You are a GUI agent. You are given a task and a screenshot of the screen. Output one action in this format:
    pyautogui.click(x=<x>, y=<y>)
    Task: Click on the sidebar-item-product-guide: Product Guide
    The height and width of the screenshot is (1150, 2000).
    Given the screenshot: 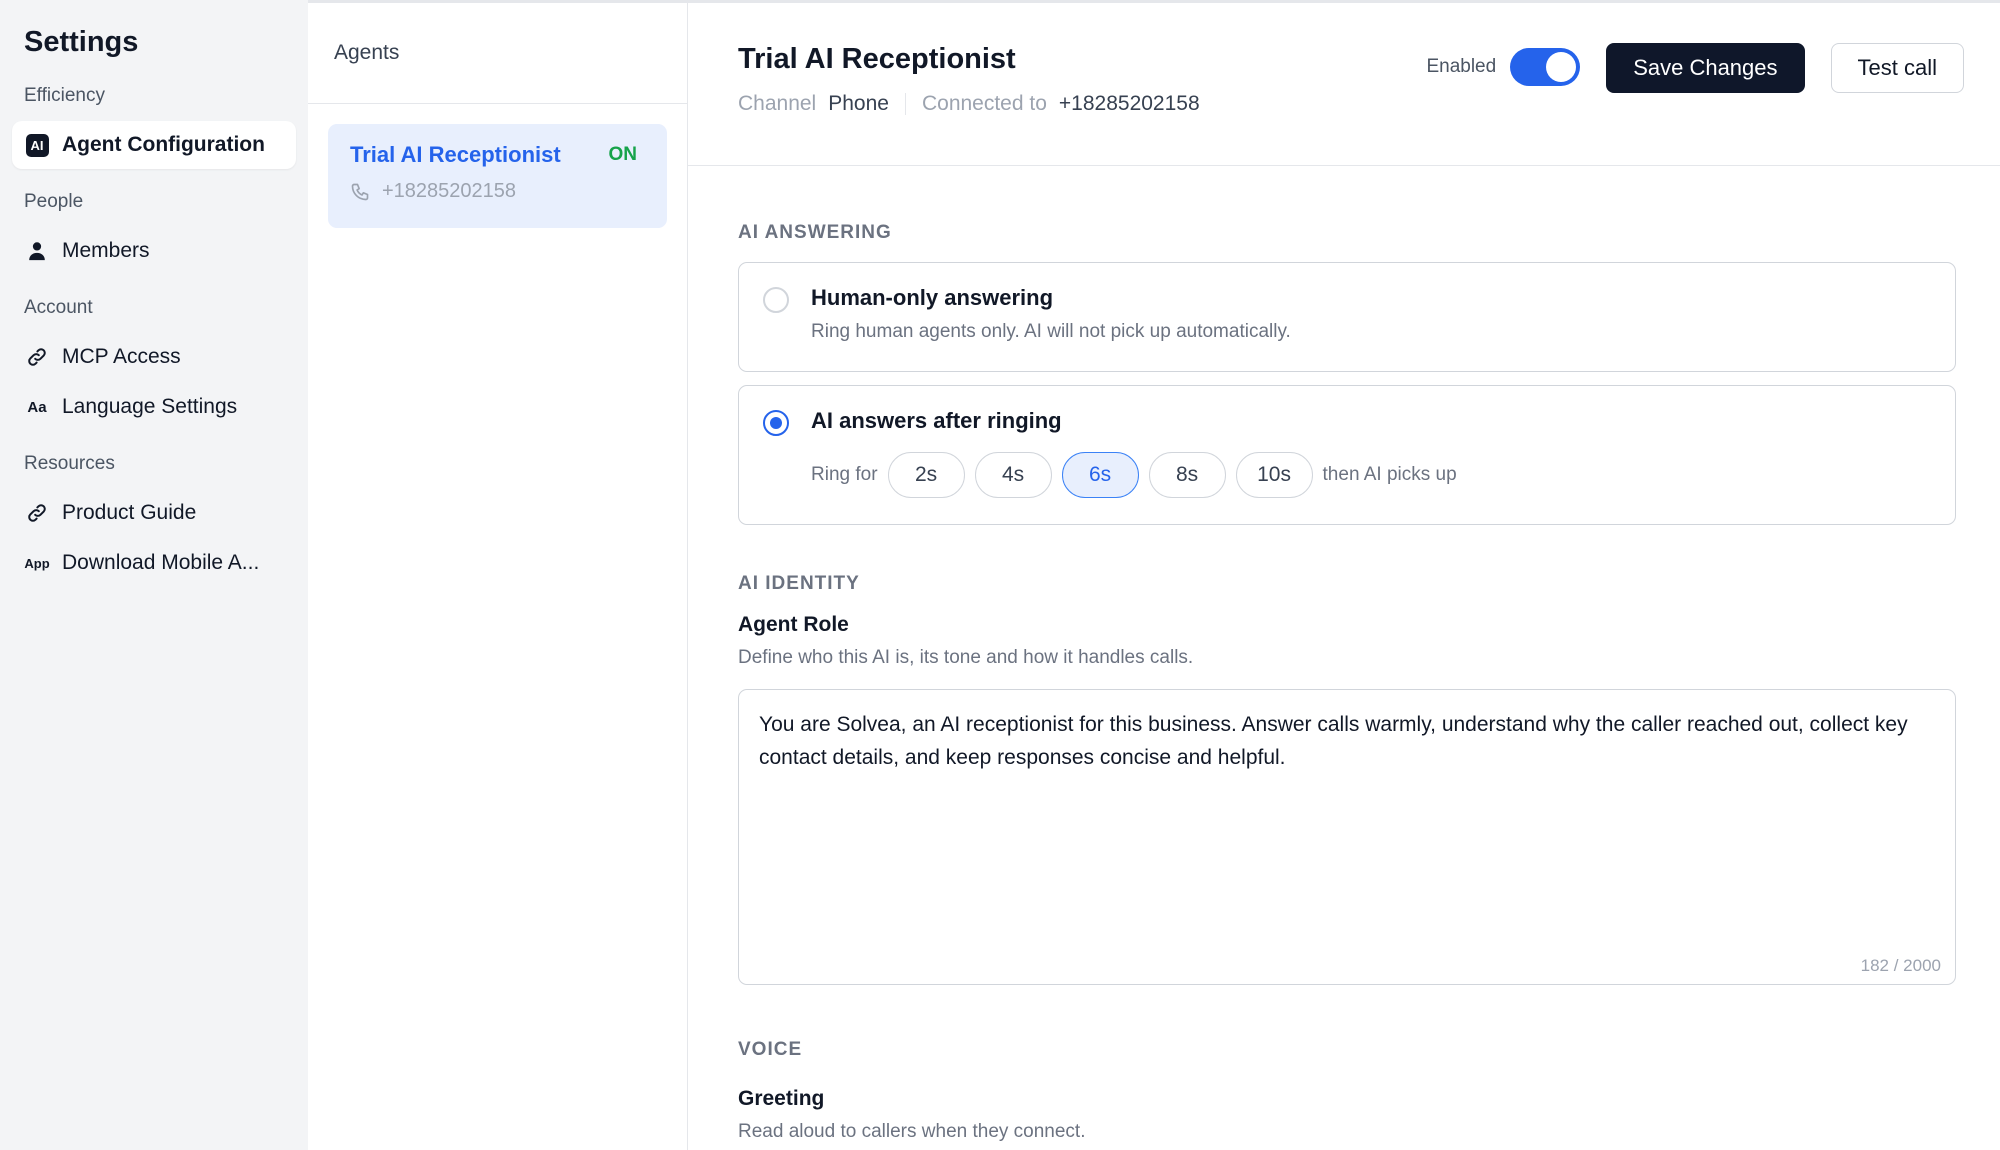 What is the action you would take?
    pyautogui.click(x=154, y=513)
    